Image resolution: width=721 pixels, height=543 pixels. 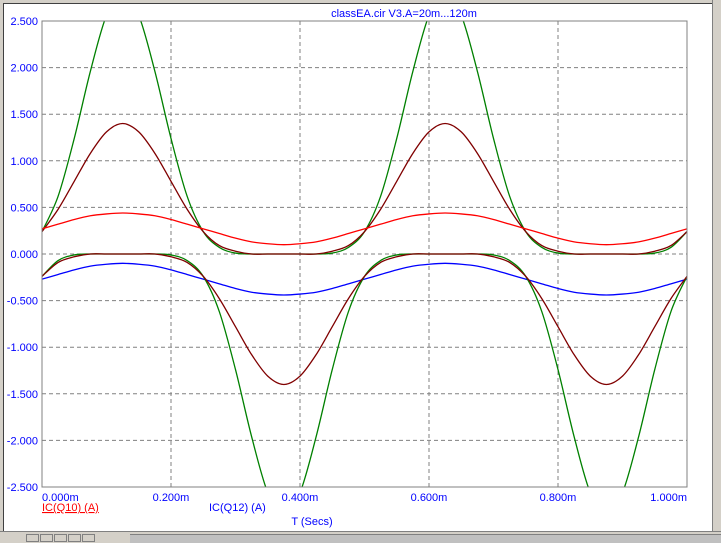 What do you see at coordinates (60, 538) in the screenshot?
I see `tab-prev-button` at bounding box center [60, 538].